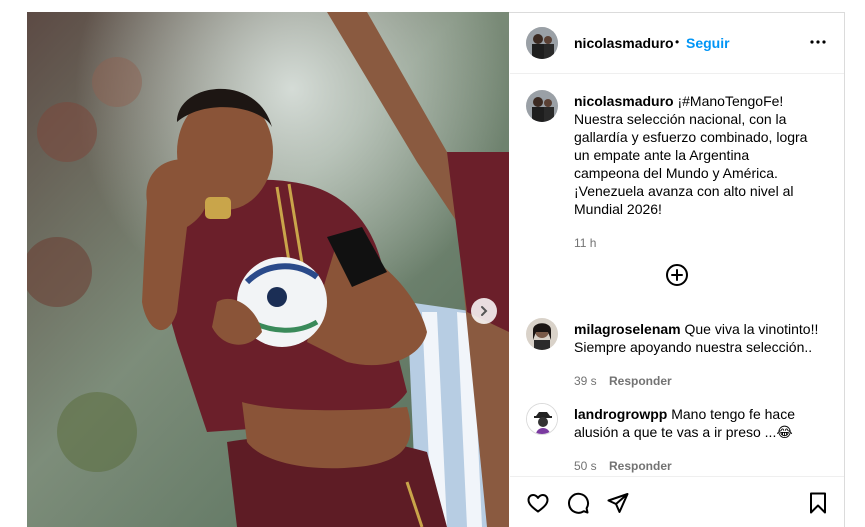 The image size is (865, 527). Describe the element at coordinates (624, 101) in the screenshot. I see `caption-username: nicolasmaduro` at that location.